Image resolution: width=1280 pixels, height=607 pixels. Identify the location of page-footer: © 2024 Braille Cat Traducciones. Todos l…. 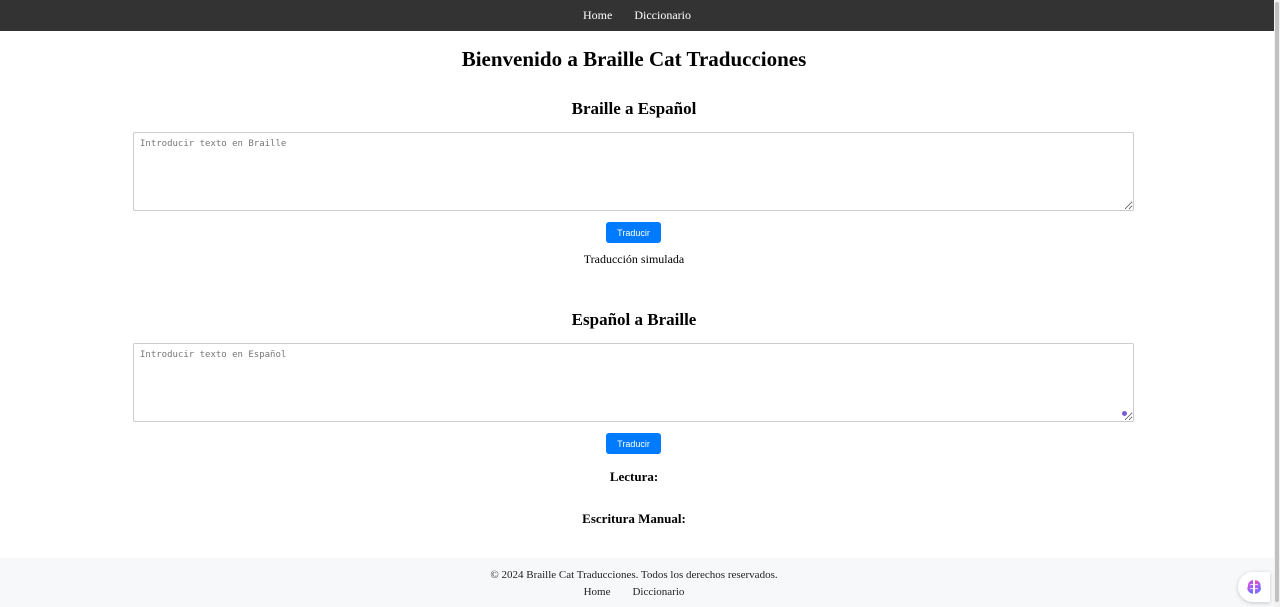
(637, 582).